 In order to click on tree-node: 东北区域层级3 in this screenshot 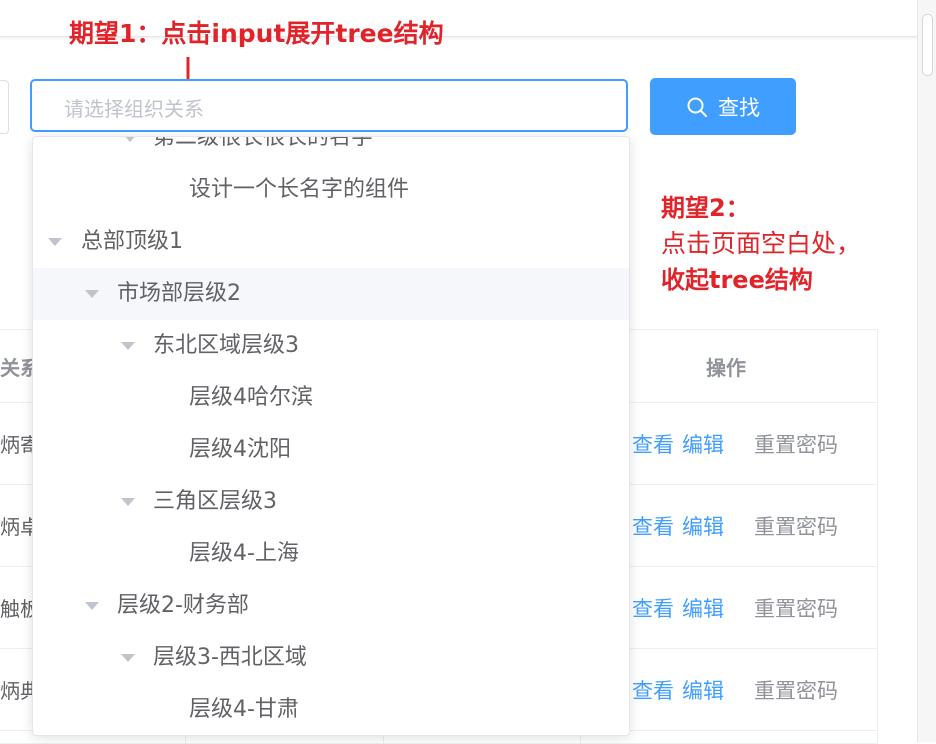, I will do `click(331, 346)`.